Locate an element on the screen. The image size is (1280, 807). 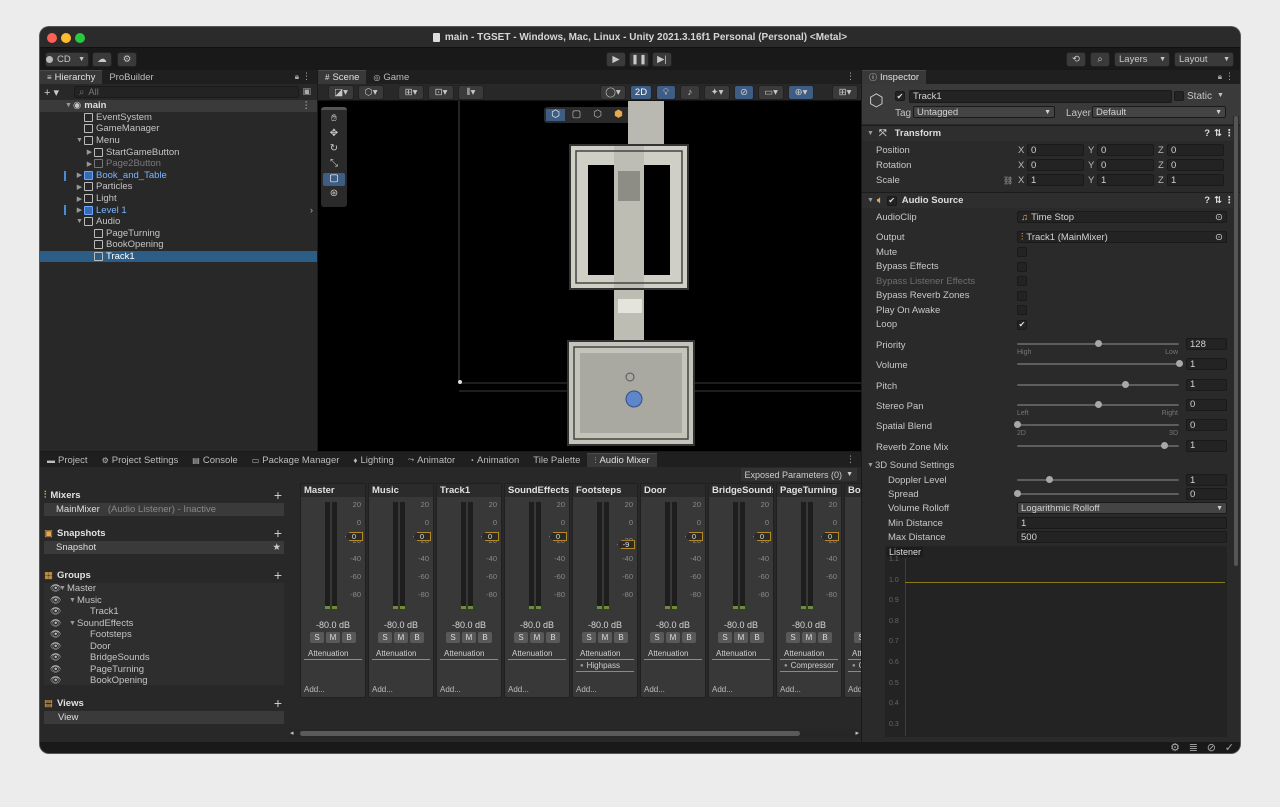
debug-icon: ⚙ is located at coordinates (1175, 747).